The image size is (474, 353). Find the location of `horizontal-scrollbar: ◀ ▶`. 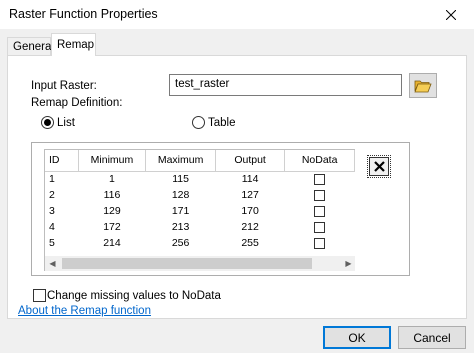

horizontal-scrollbar: ◀ ▶ is located at coordinates (200, 263).